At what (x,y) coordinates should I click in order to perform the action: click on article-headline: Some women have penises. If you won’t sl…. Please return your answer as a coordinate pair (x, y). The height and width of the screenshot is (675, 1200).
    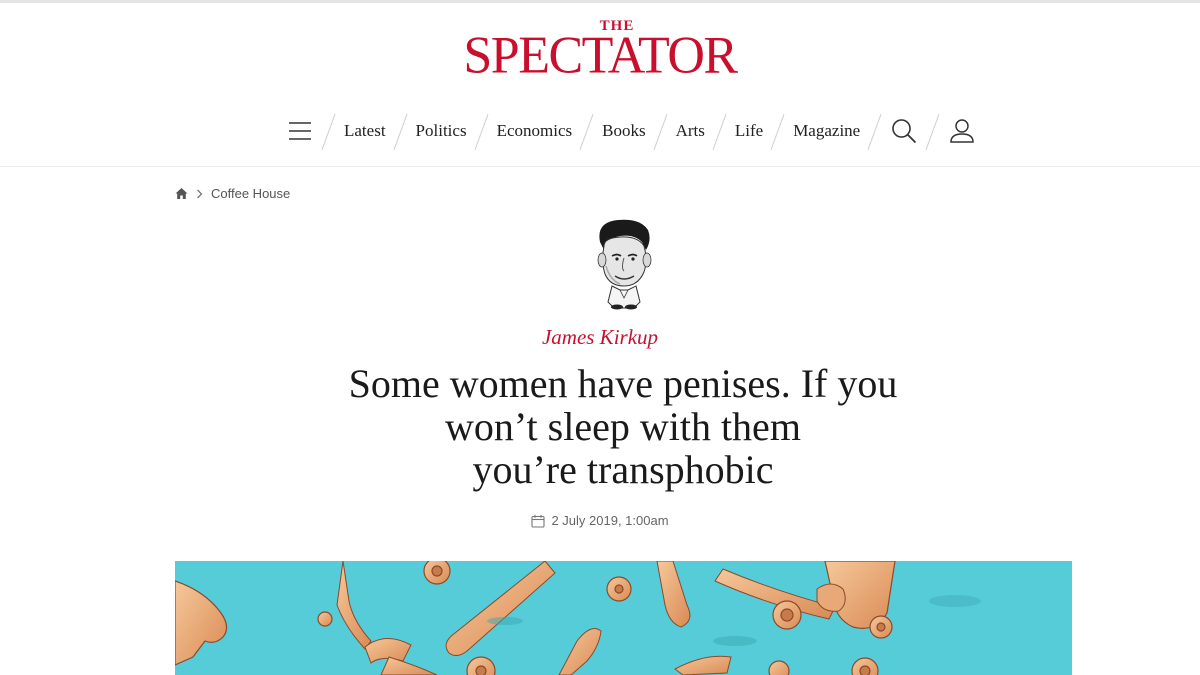
    Looking at the image, I should click on (623, 426).